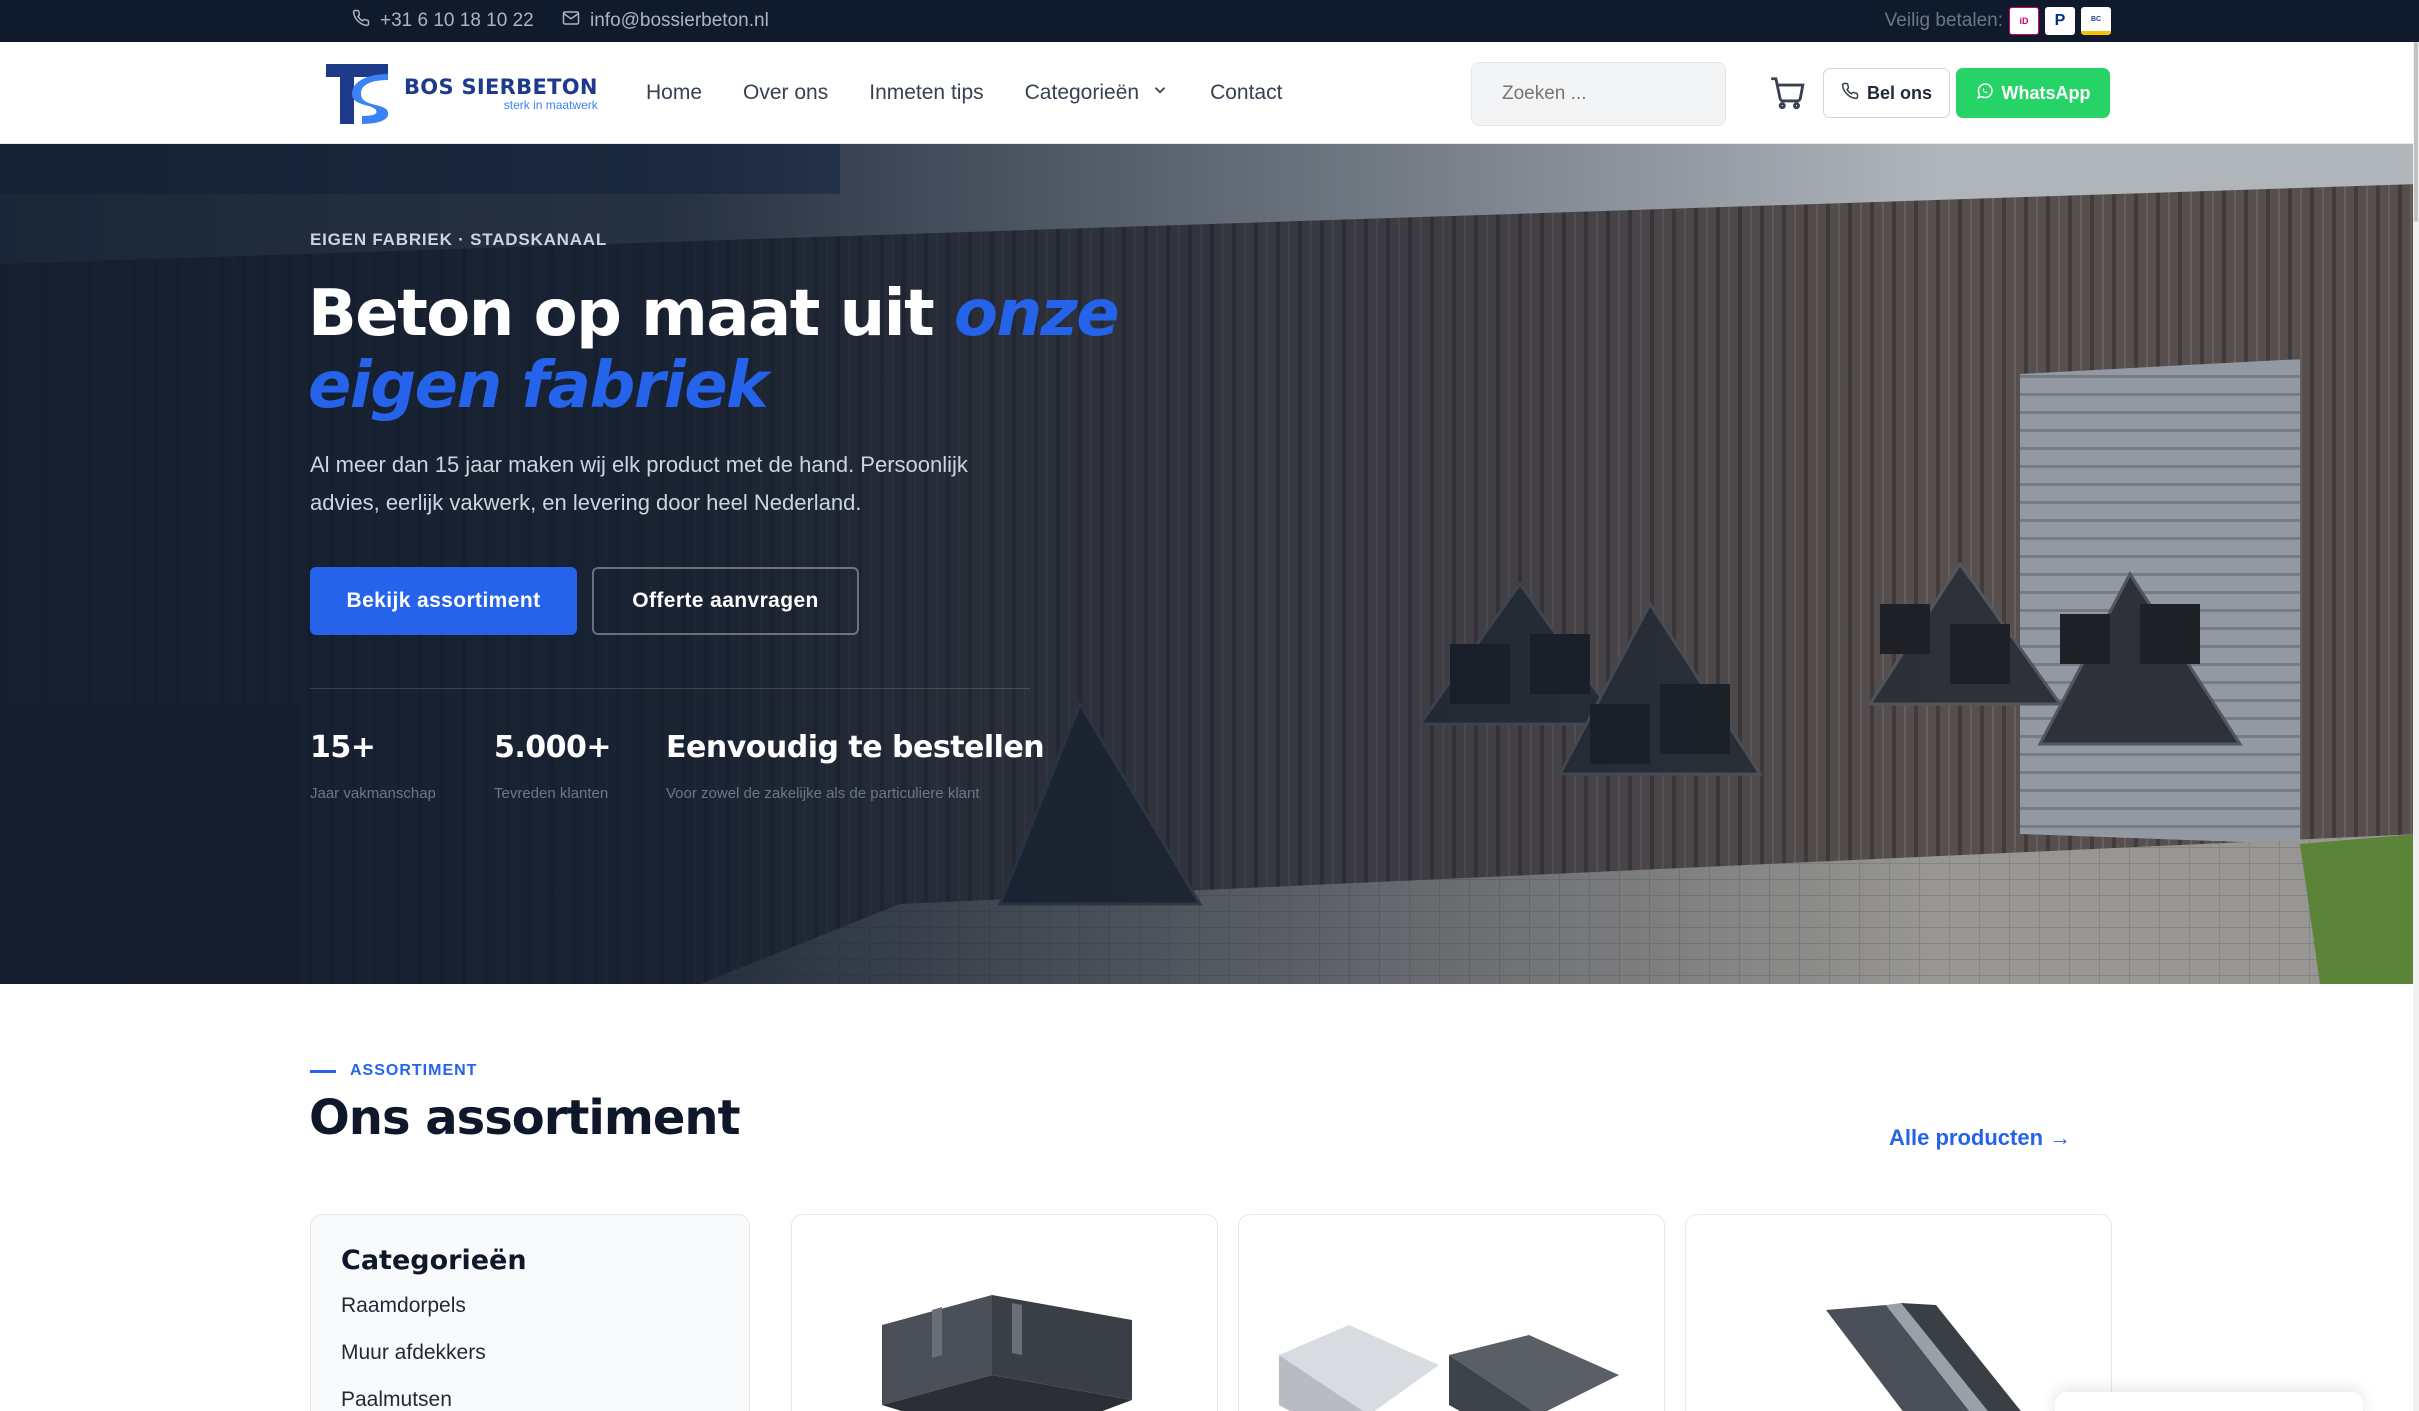  I want to click on stat-customers-value: 5.000+, so click(553, 747).